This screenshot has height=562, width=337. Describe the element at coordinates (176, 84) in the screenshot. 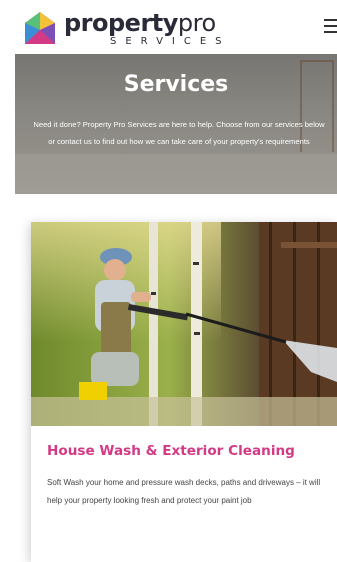

I see `page-title: Services` at that location.